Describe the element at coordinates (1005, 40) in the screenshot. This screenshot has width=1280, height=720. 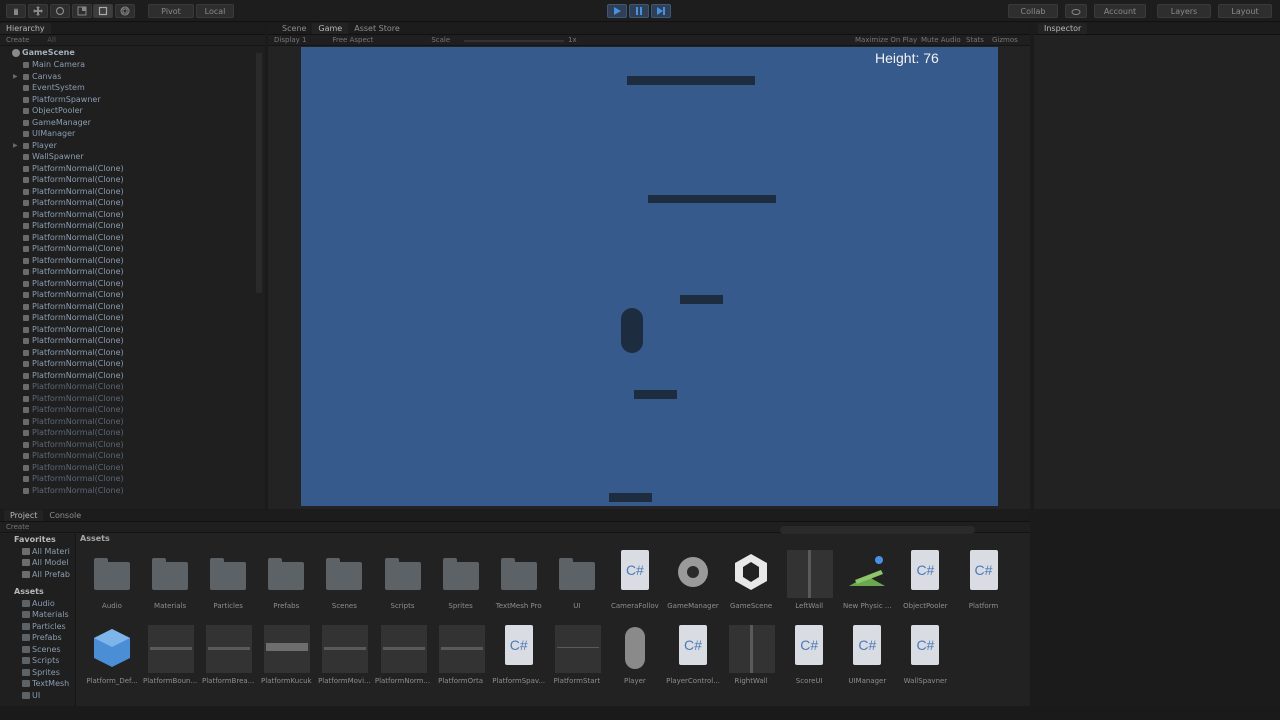
I see `gizmos-dropdown: Gizmos` at that location.